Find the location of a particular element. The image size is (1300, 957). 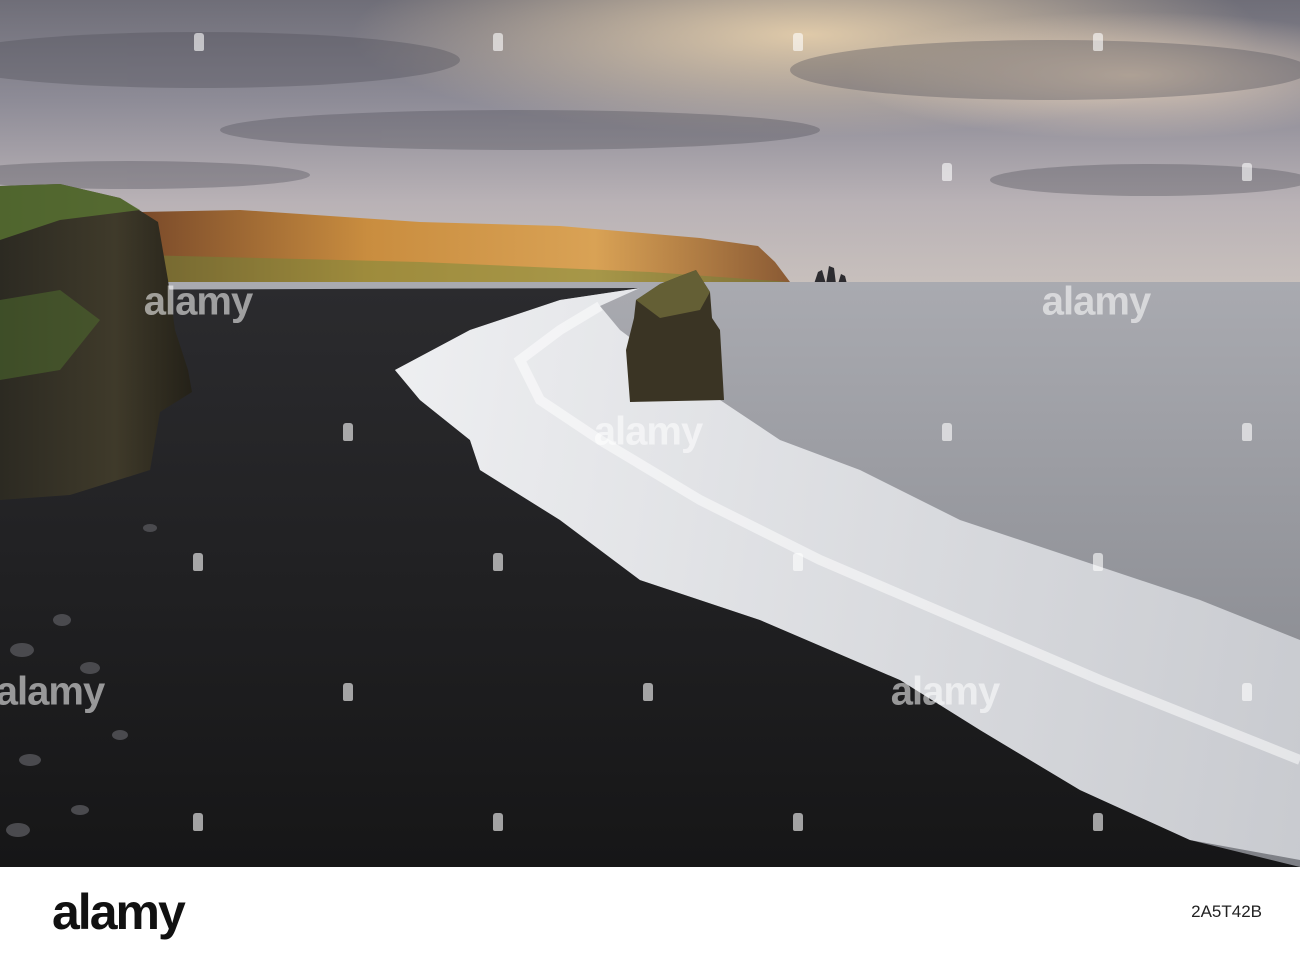

footer-bar: alamy 2A5T42B is located at coordinates (650, 912).